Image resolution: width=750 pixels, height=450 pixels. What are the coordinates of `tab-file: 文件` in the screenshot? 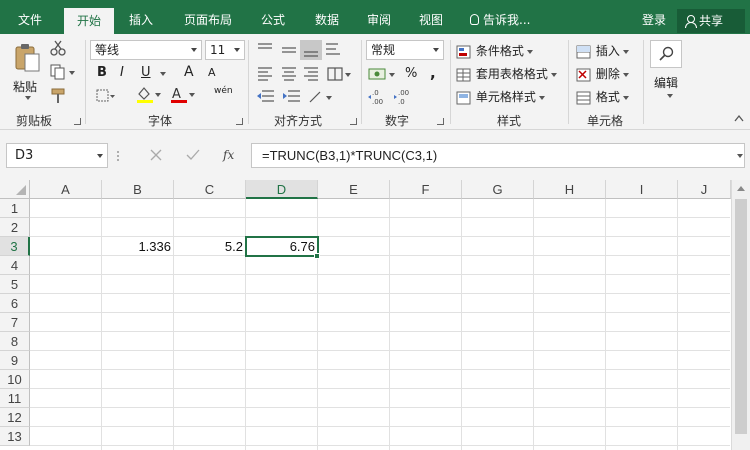 It's located at (30, 17).